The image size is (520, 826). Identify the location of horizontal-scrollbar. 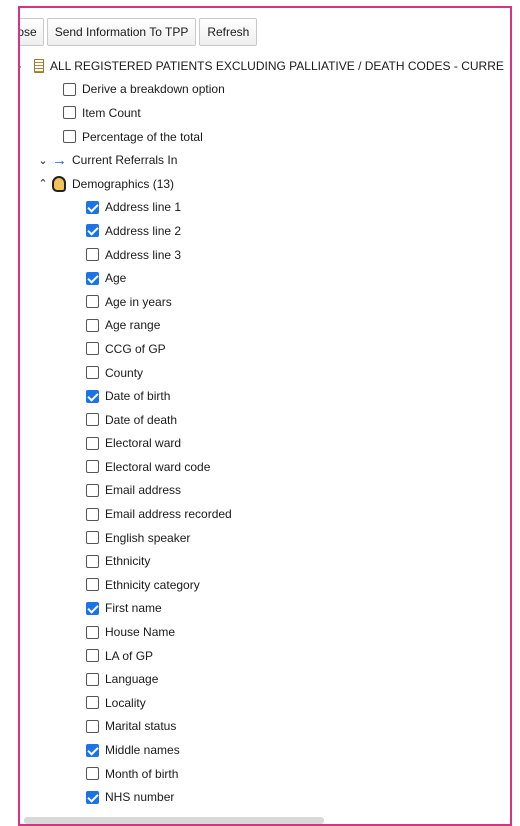
(174, 820).